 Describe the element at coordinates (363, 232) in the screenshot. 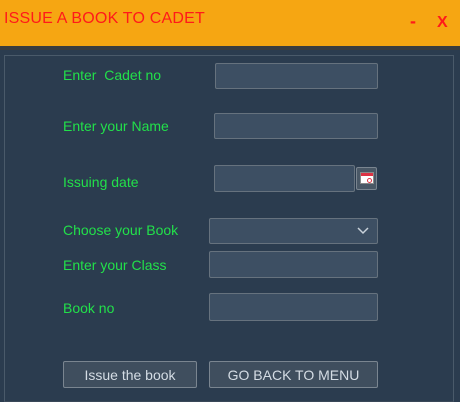

I see `chevron-down-icon` at that location.